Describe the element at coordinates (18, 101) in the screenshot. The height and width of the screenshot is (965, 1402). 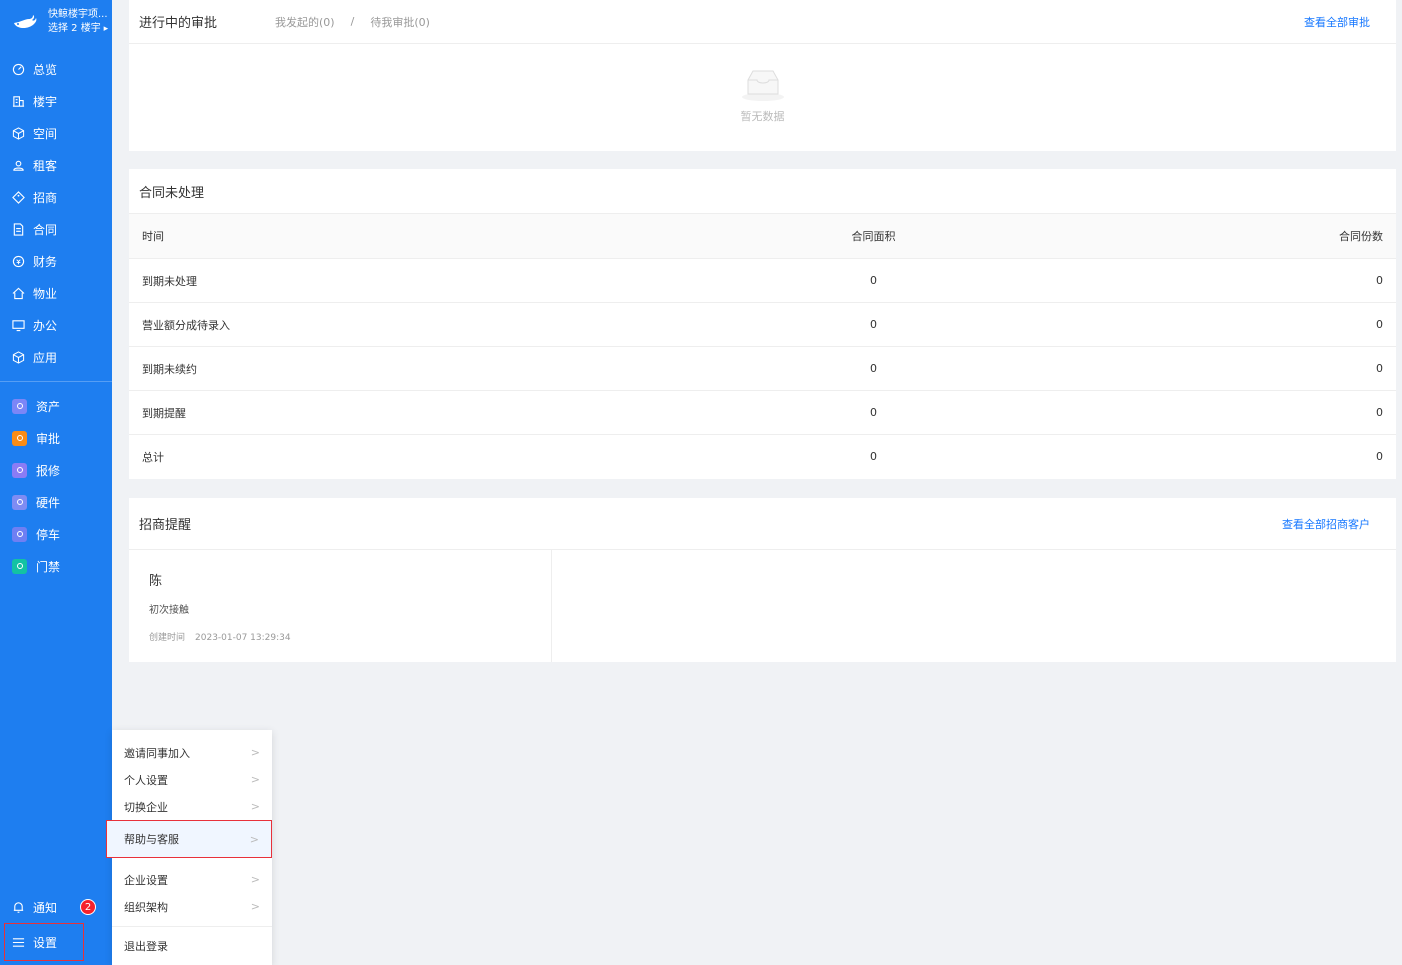
I see `building-icon` at that location.